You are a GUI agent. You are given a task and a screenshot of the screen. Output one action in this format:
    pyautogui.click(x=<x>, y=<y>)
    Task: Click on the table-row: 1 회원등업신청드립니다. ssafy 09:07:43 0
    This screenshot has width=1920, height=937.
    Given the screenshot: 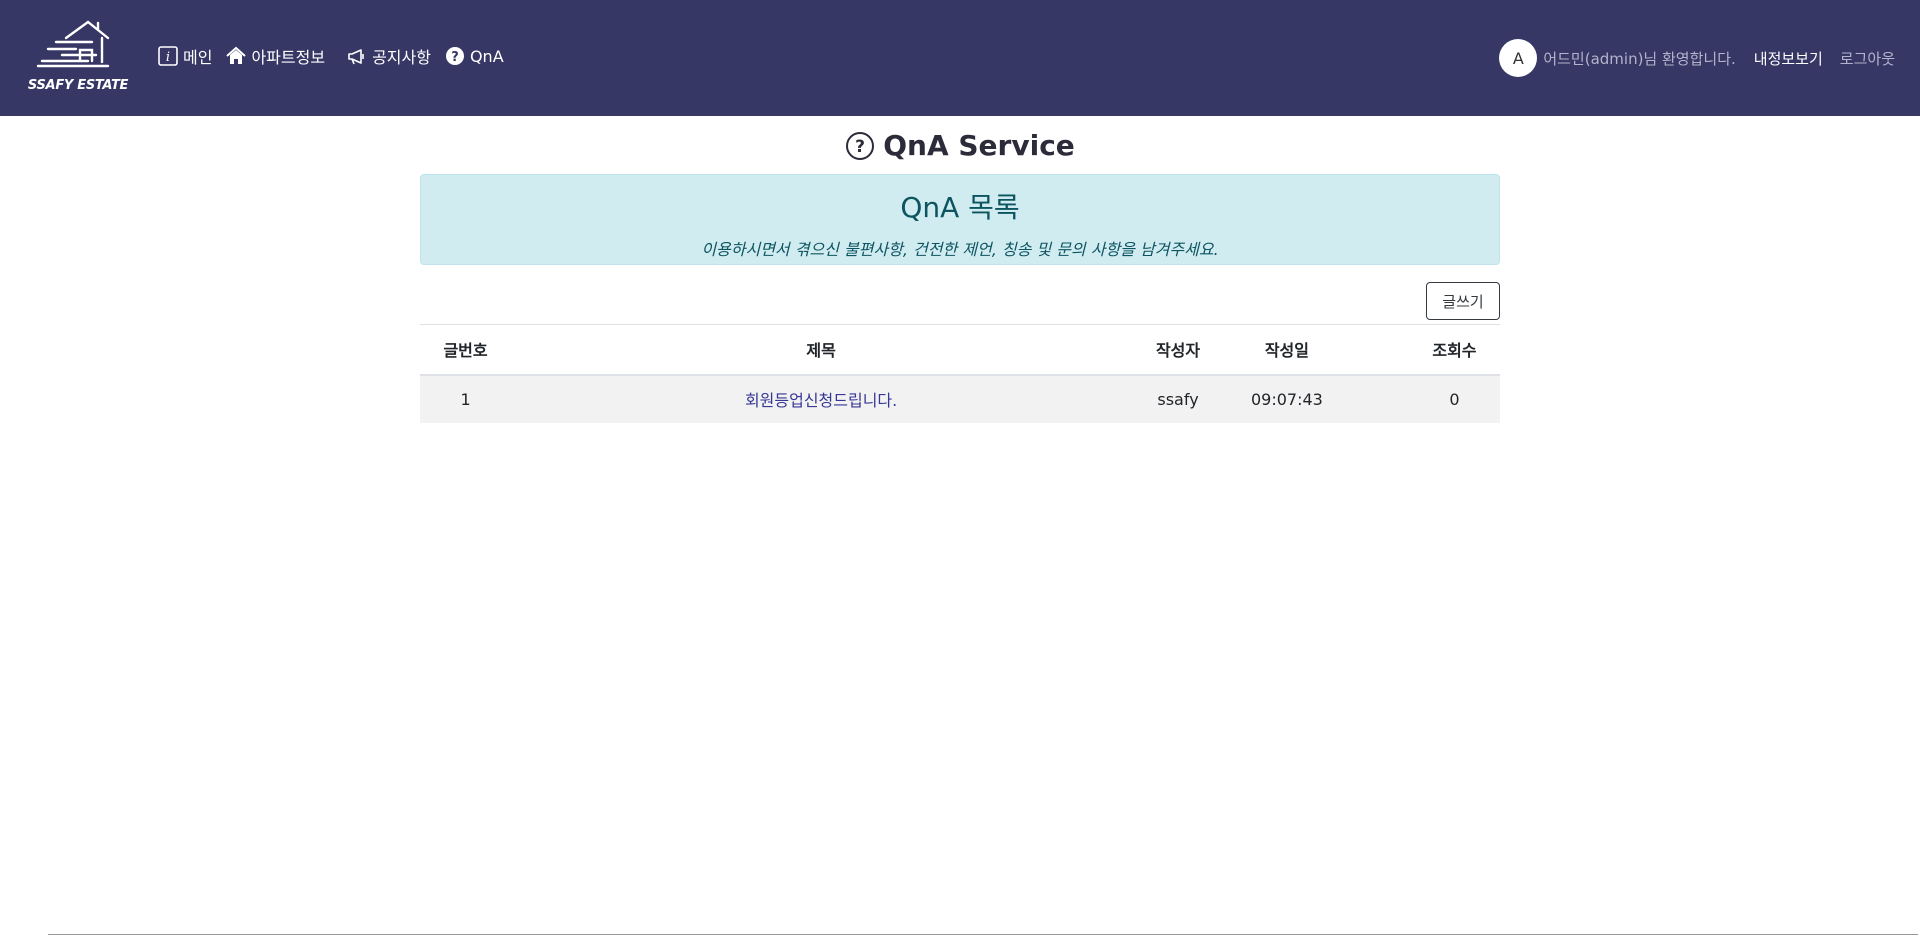 What is the action you would take?
    pyautogui.click(x=960, y=398)
    